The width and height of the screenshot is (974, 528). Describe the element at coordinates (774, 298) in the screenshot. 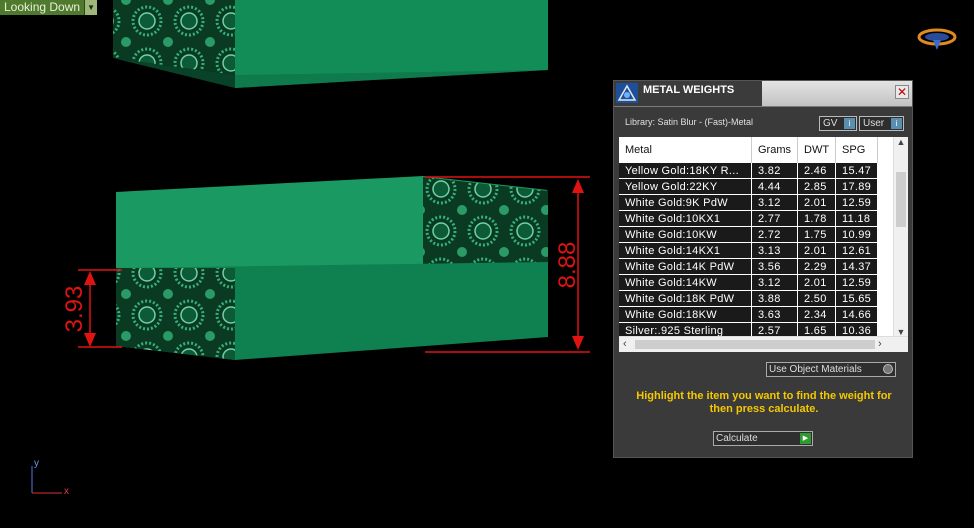

I see `table-cell: 3.88` at that location.